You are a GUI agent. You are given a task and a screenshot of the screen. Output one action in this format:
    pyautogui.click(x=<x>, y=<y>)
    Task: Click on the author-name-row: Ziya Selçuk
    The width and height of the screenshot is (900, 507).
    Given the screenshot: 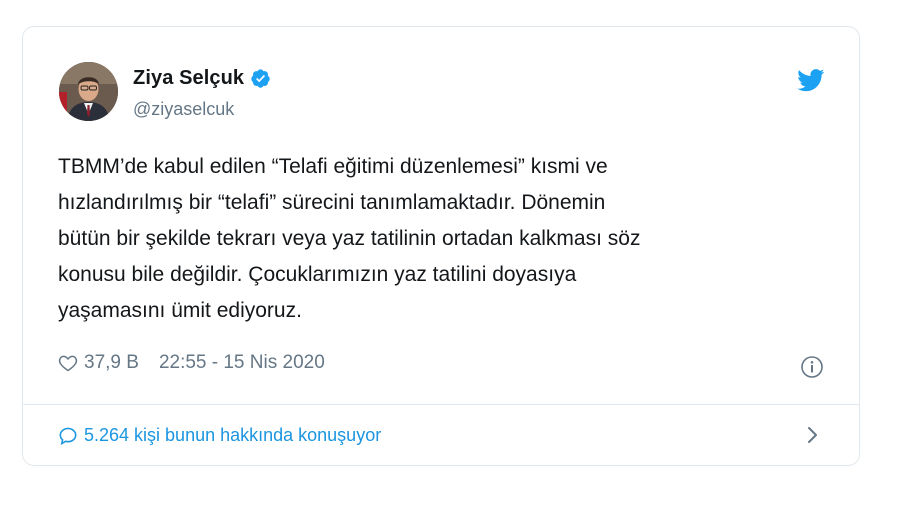 What is the action you would take?
    pyautogui.click(x=202, y=78)
    